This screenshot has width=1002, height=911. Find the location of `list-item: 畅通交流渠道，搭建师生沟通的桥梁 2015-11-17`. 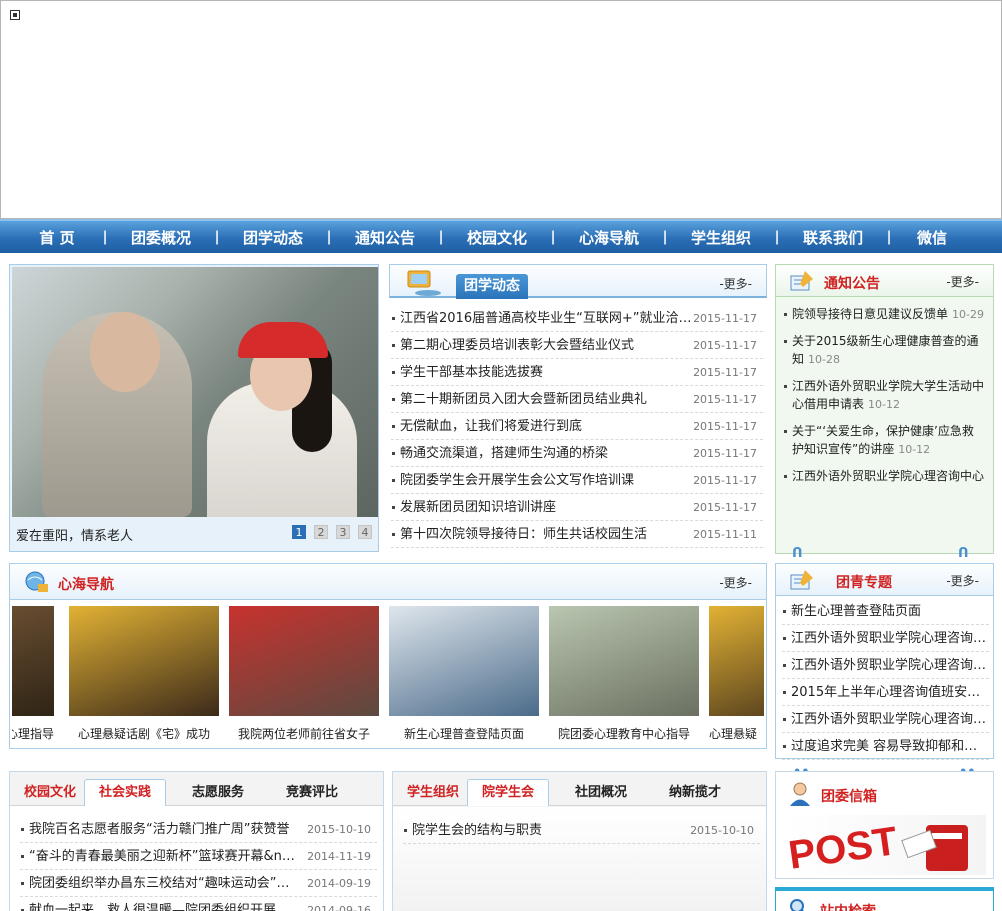

list-item: 畅通交流渠道，搭建师生沟通的桥梁 2015-11-17 is located at coordinates (577, 453).